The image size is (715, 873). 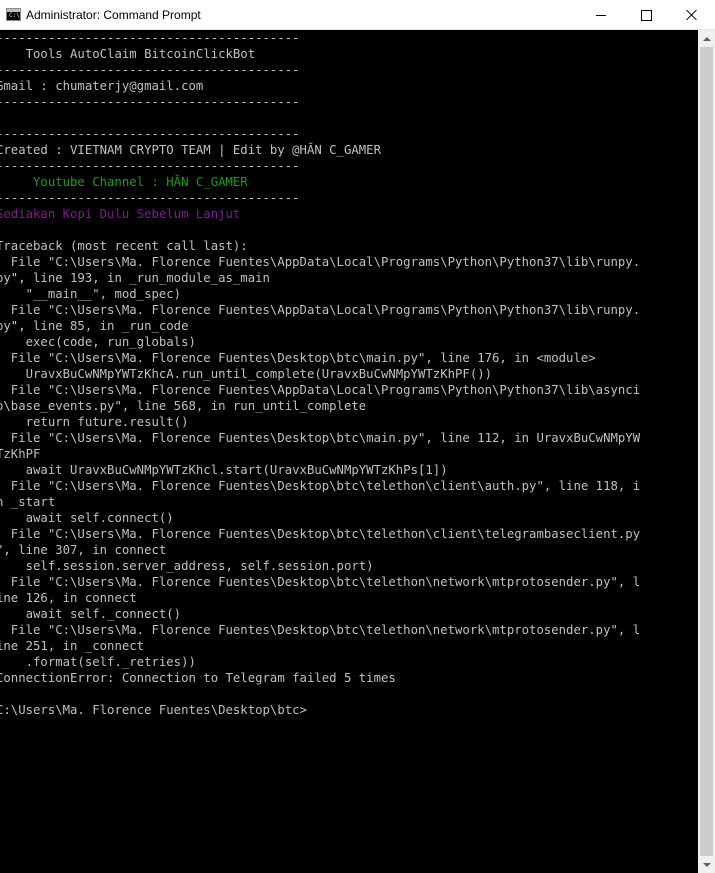 What do you see at coordinates (68, 598) in the screenshot?
I see `console-line: ine 126, in connect` at bounding box center [68, 598].